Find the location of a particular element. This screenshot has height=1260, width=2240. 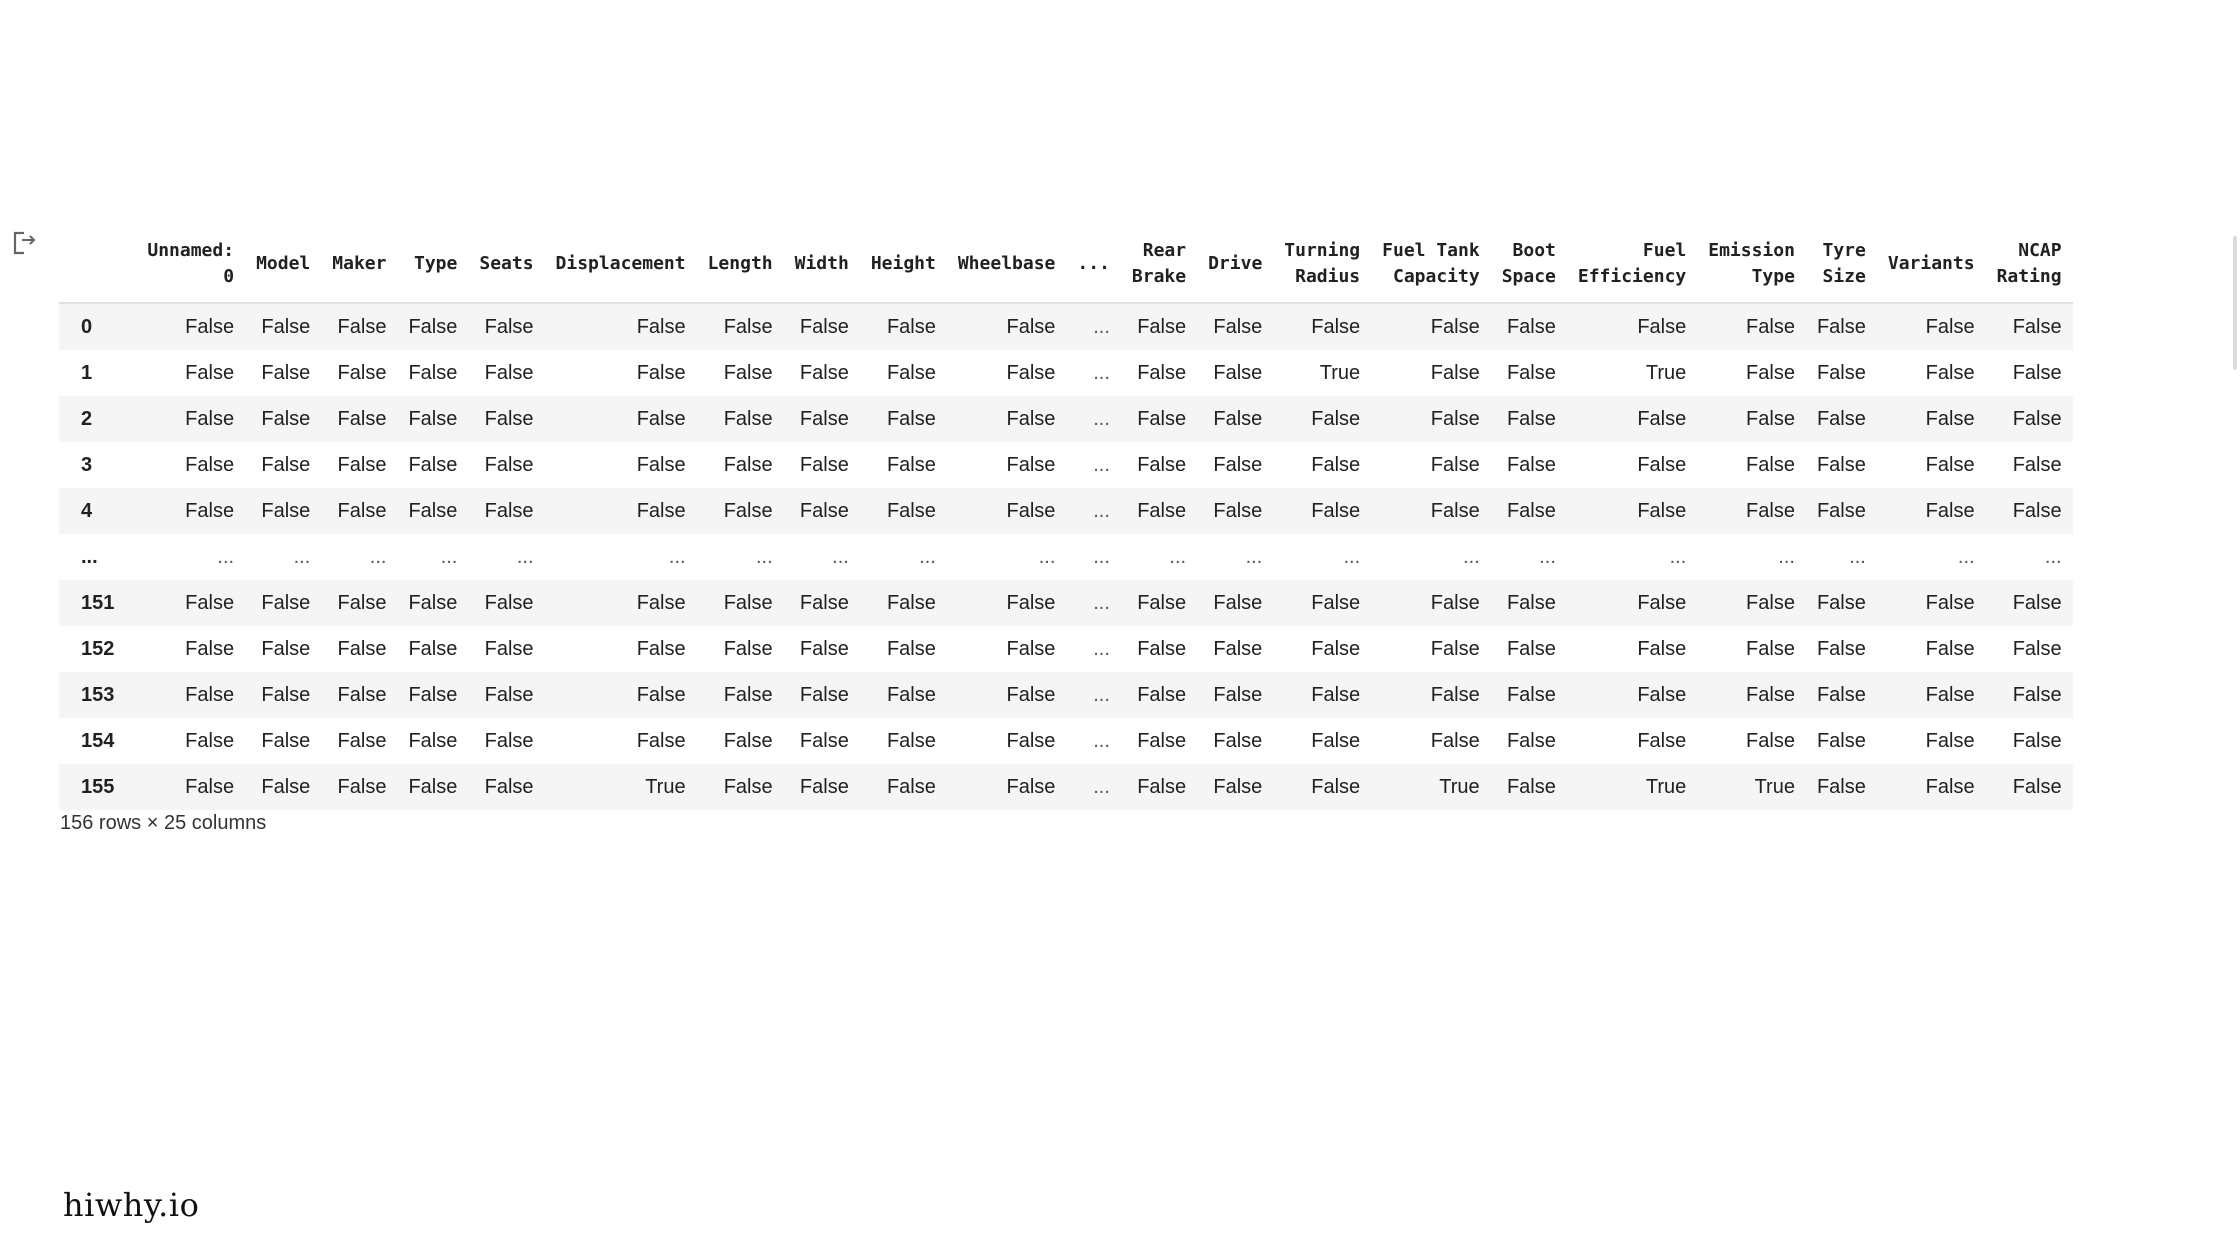

column-header-label: Width is located at coordinates (821, 263).